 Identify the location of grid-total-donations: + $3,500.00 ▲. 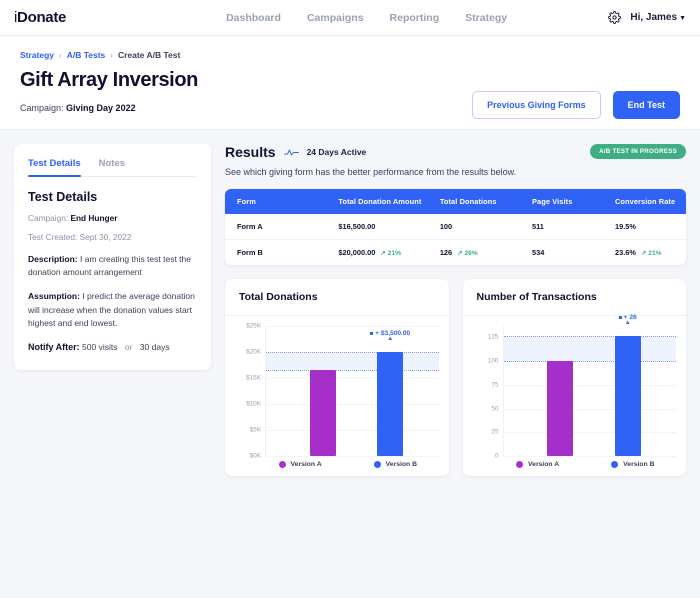
(352, 391).